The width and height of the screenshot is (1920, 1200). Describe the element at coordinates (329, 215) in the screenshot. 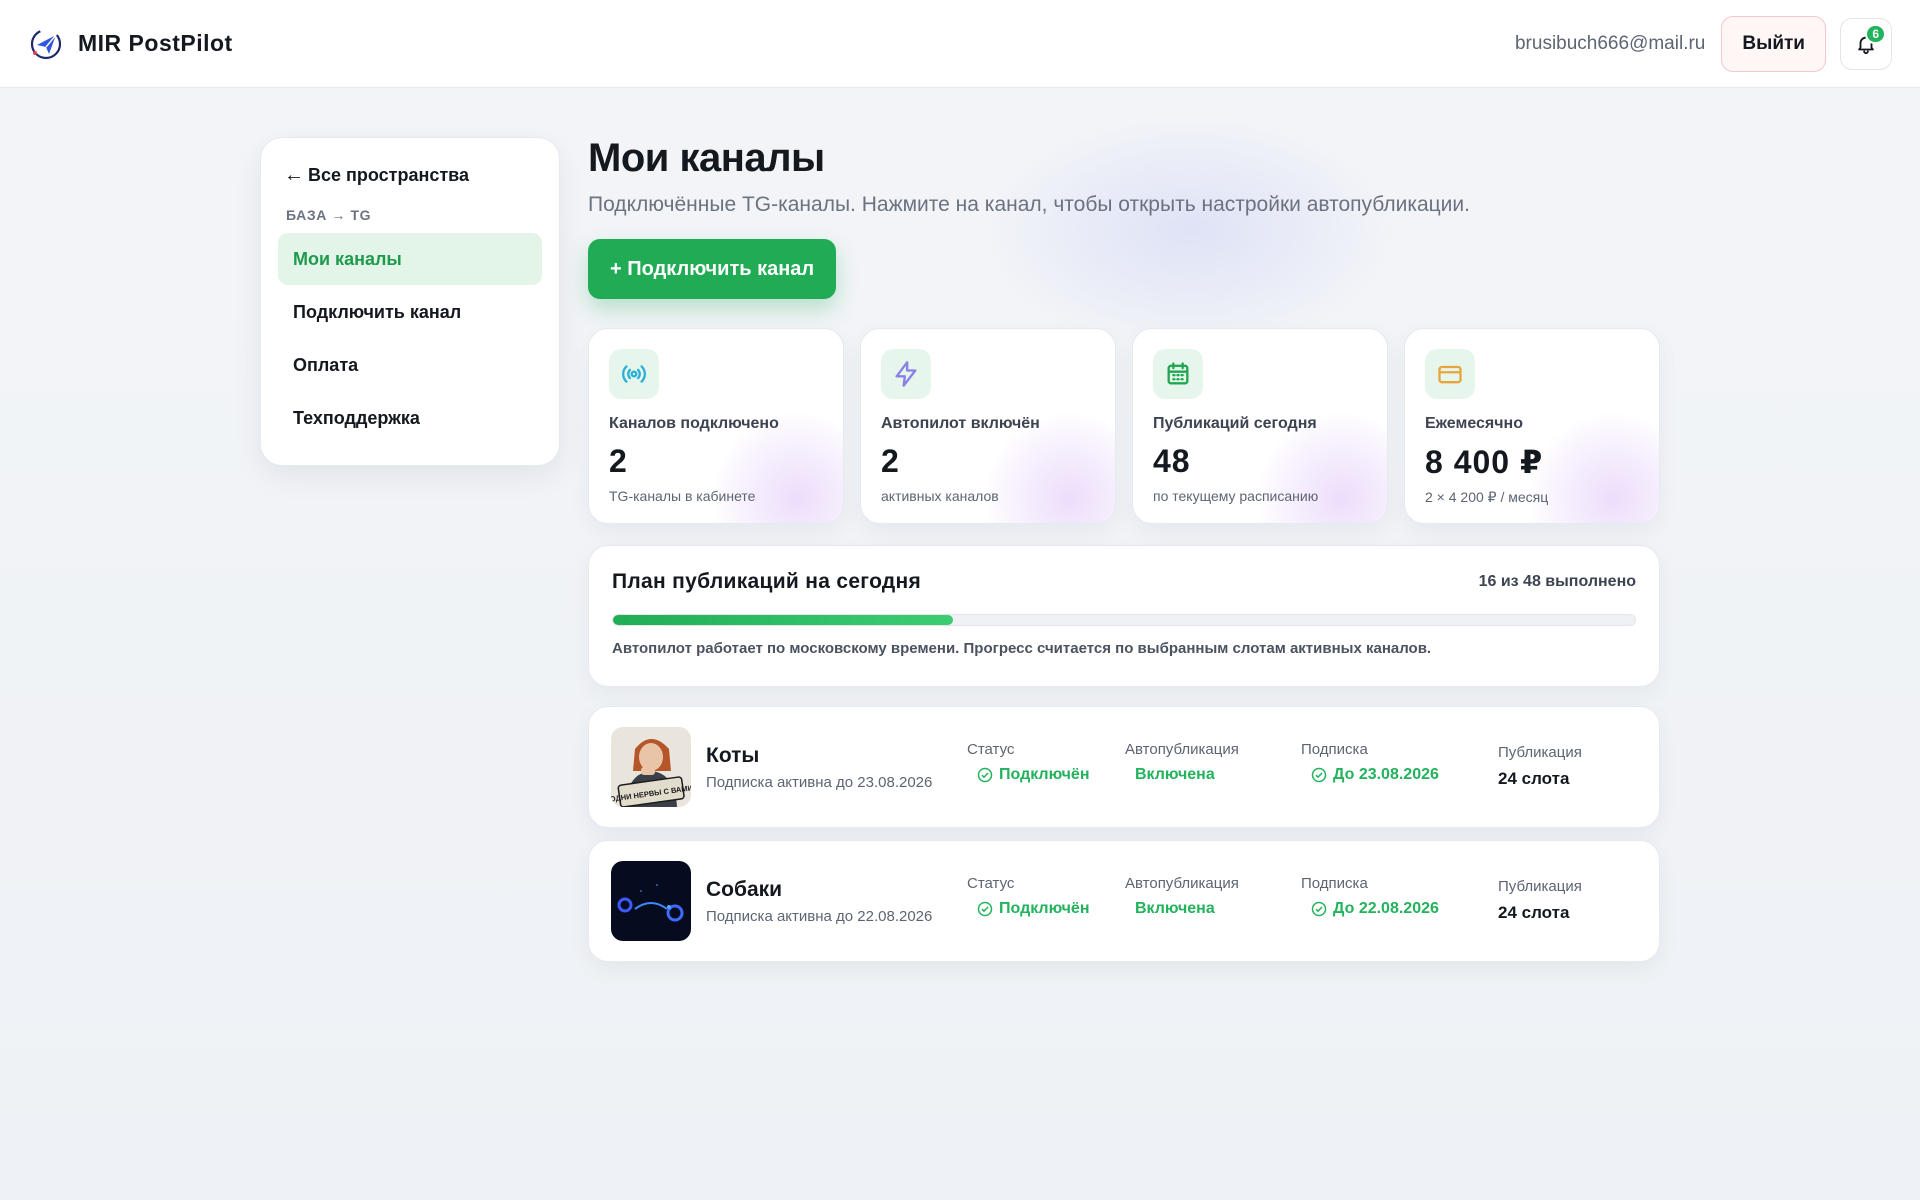

I see `sidebar-breadcrumb: БАЗА → TG` at that location.